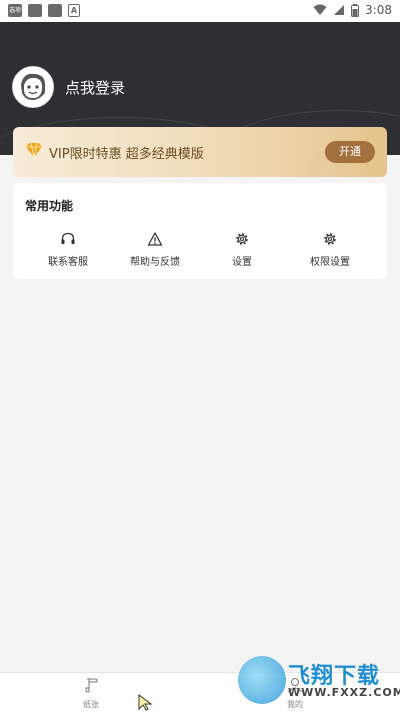  What do you see at coordinates (68, 262) in the screenshot?
I see `function-label: 联系客服` at bounding box center [68, 262].